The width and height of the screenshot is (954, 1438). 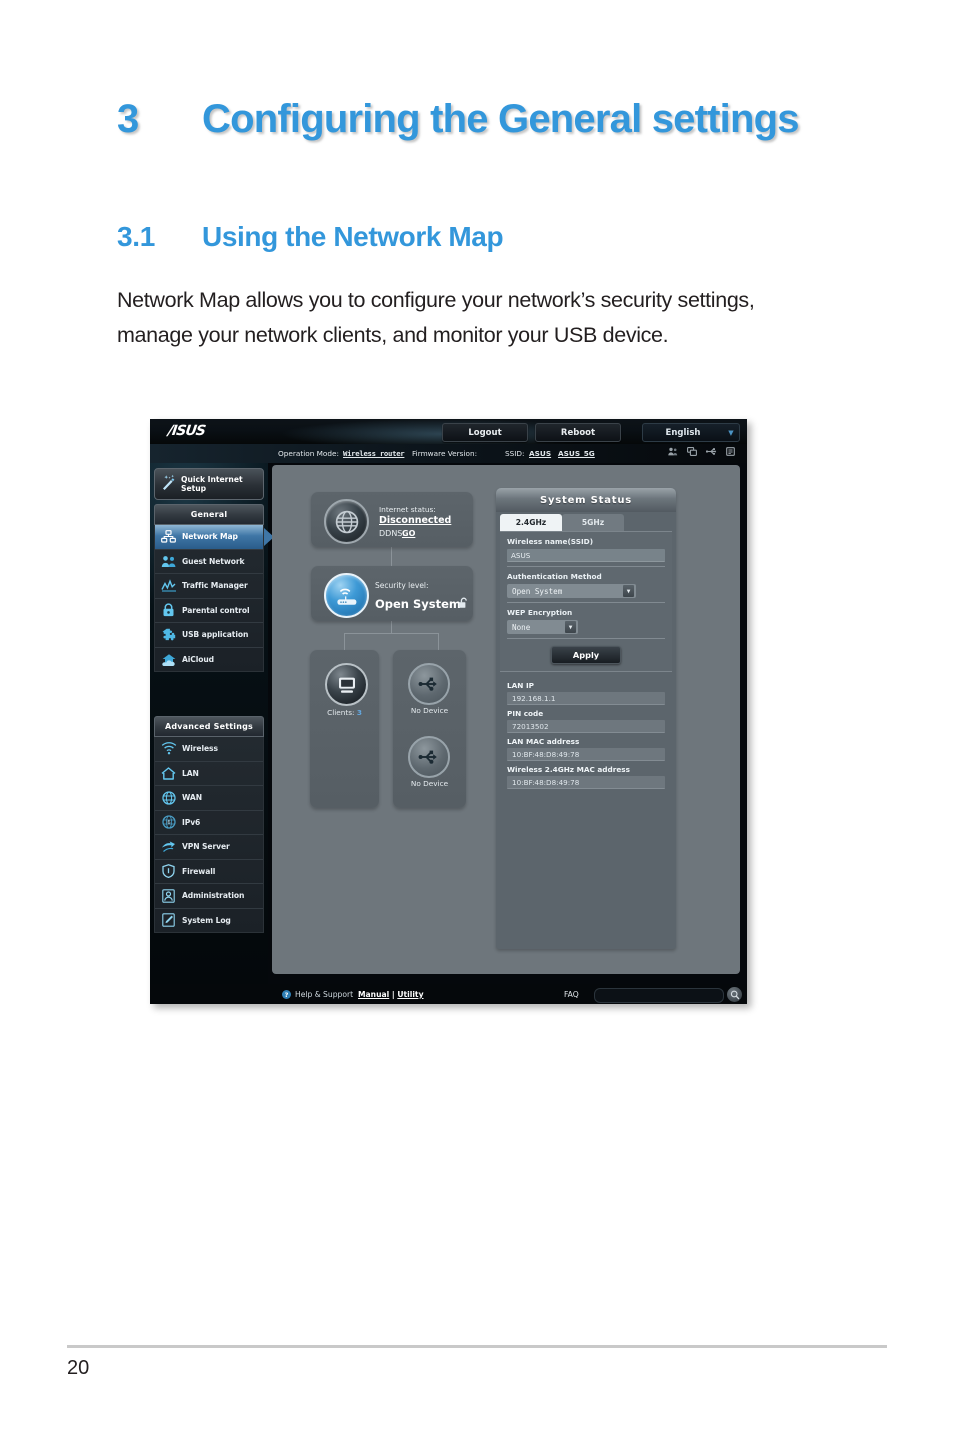 What do you see at coordinates (586, 726) in the screenshot?
I see `pin-code-value: 72013502` at bounding box center [586, 726].